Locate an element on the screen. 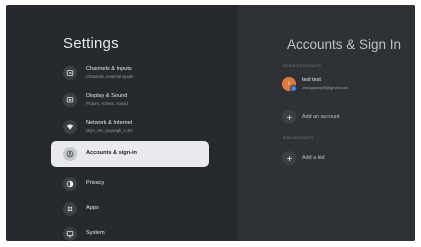  add-kid-label: Add a kid is located at coordinates (313, 158).